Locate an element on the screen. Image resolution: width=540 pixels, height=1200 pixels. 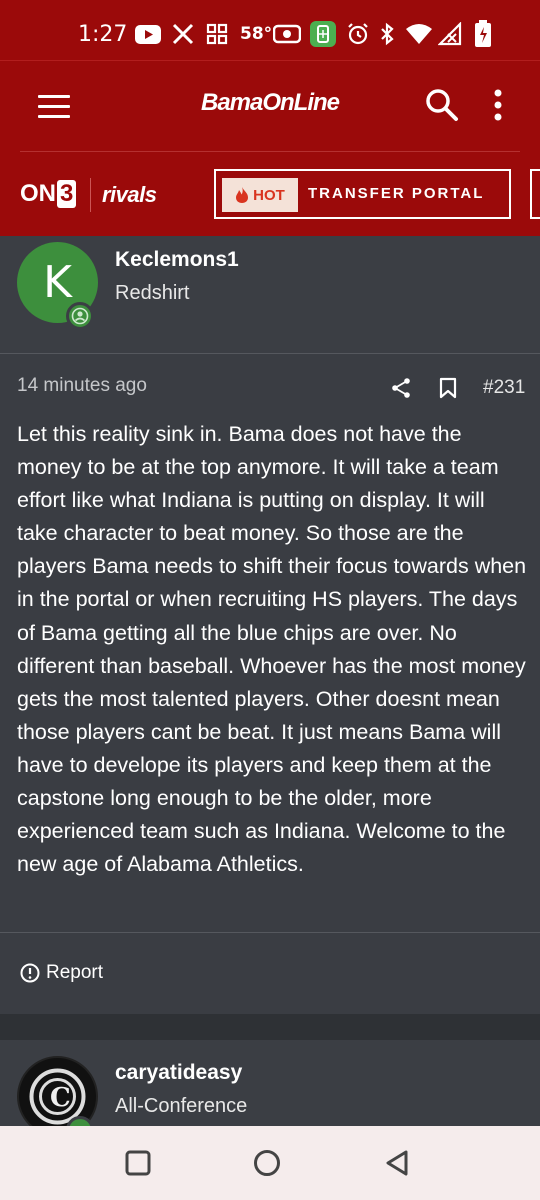
brand-bar: ON 3 rivals HOT TRANSFER PORTAL is located at coordinates (270, 194).